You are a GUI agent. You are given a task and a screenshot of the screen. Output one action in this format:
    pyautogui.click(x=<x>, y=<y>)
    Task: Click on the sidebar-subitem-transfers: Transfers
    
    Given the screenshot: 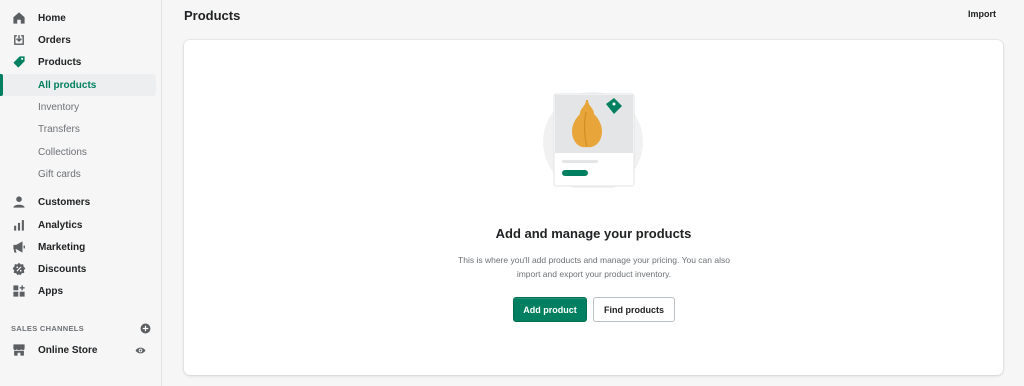 What is the action you would take?
    pyautogui.click(x=78, y=129)
    